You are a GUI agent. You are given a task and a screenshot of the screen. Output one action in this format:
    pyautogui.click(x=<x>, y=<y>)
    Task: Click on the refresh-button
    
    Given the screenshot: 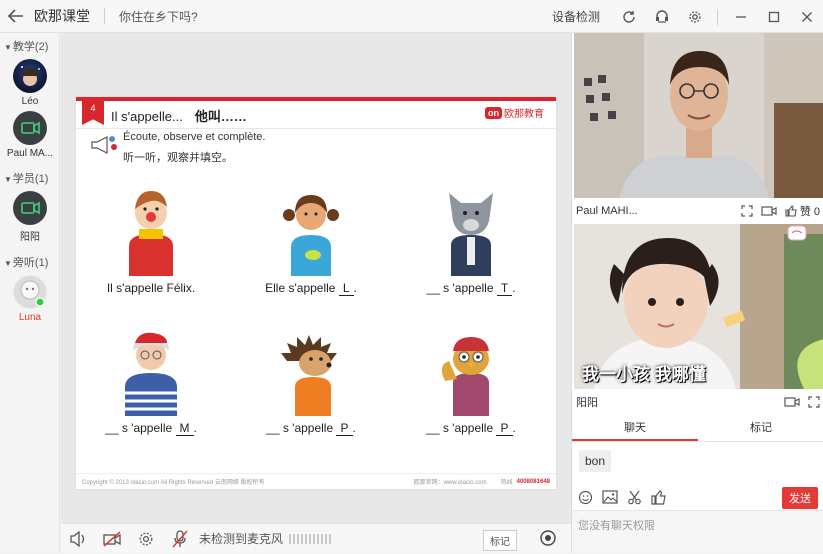 What is the action you would take?
    pyautogui.click(x=628, y=16)
    